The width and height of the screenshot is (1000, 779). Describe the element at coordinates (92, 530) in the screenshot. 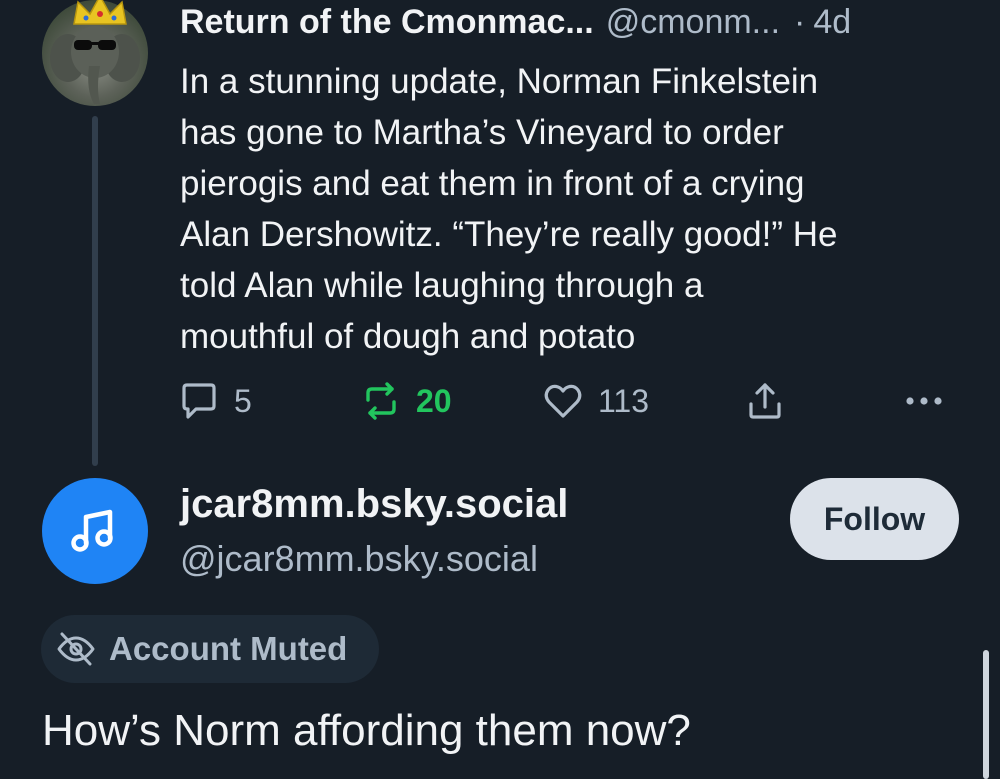

I see `music-note-icon` at that location.